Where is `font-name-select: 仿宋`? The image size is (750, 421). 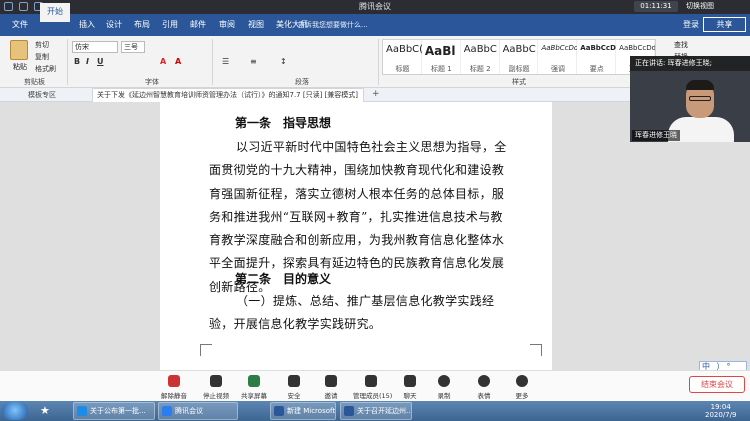
font-name-select: 仿宋 is located at coordinates (95, 47).